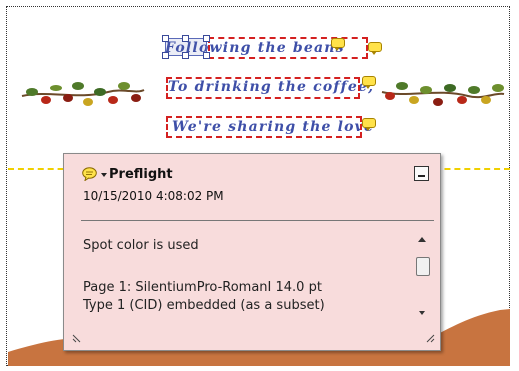  Describe the element at coordinates (423, 266) in the screenshot. I see `scroll-thumb` at that location.